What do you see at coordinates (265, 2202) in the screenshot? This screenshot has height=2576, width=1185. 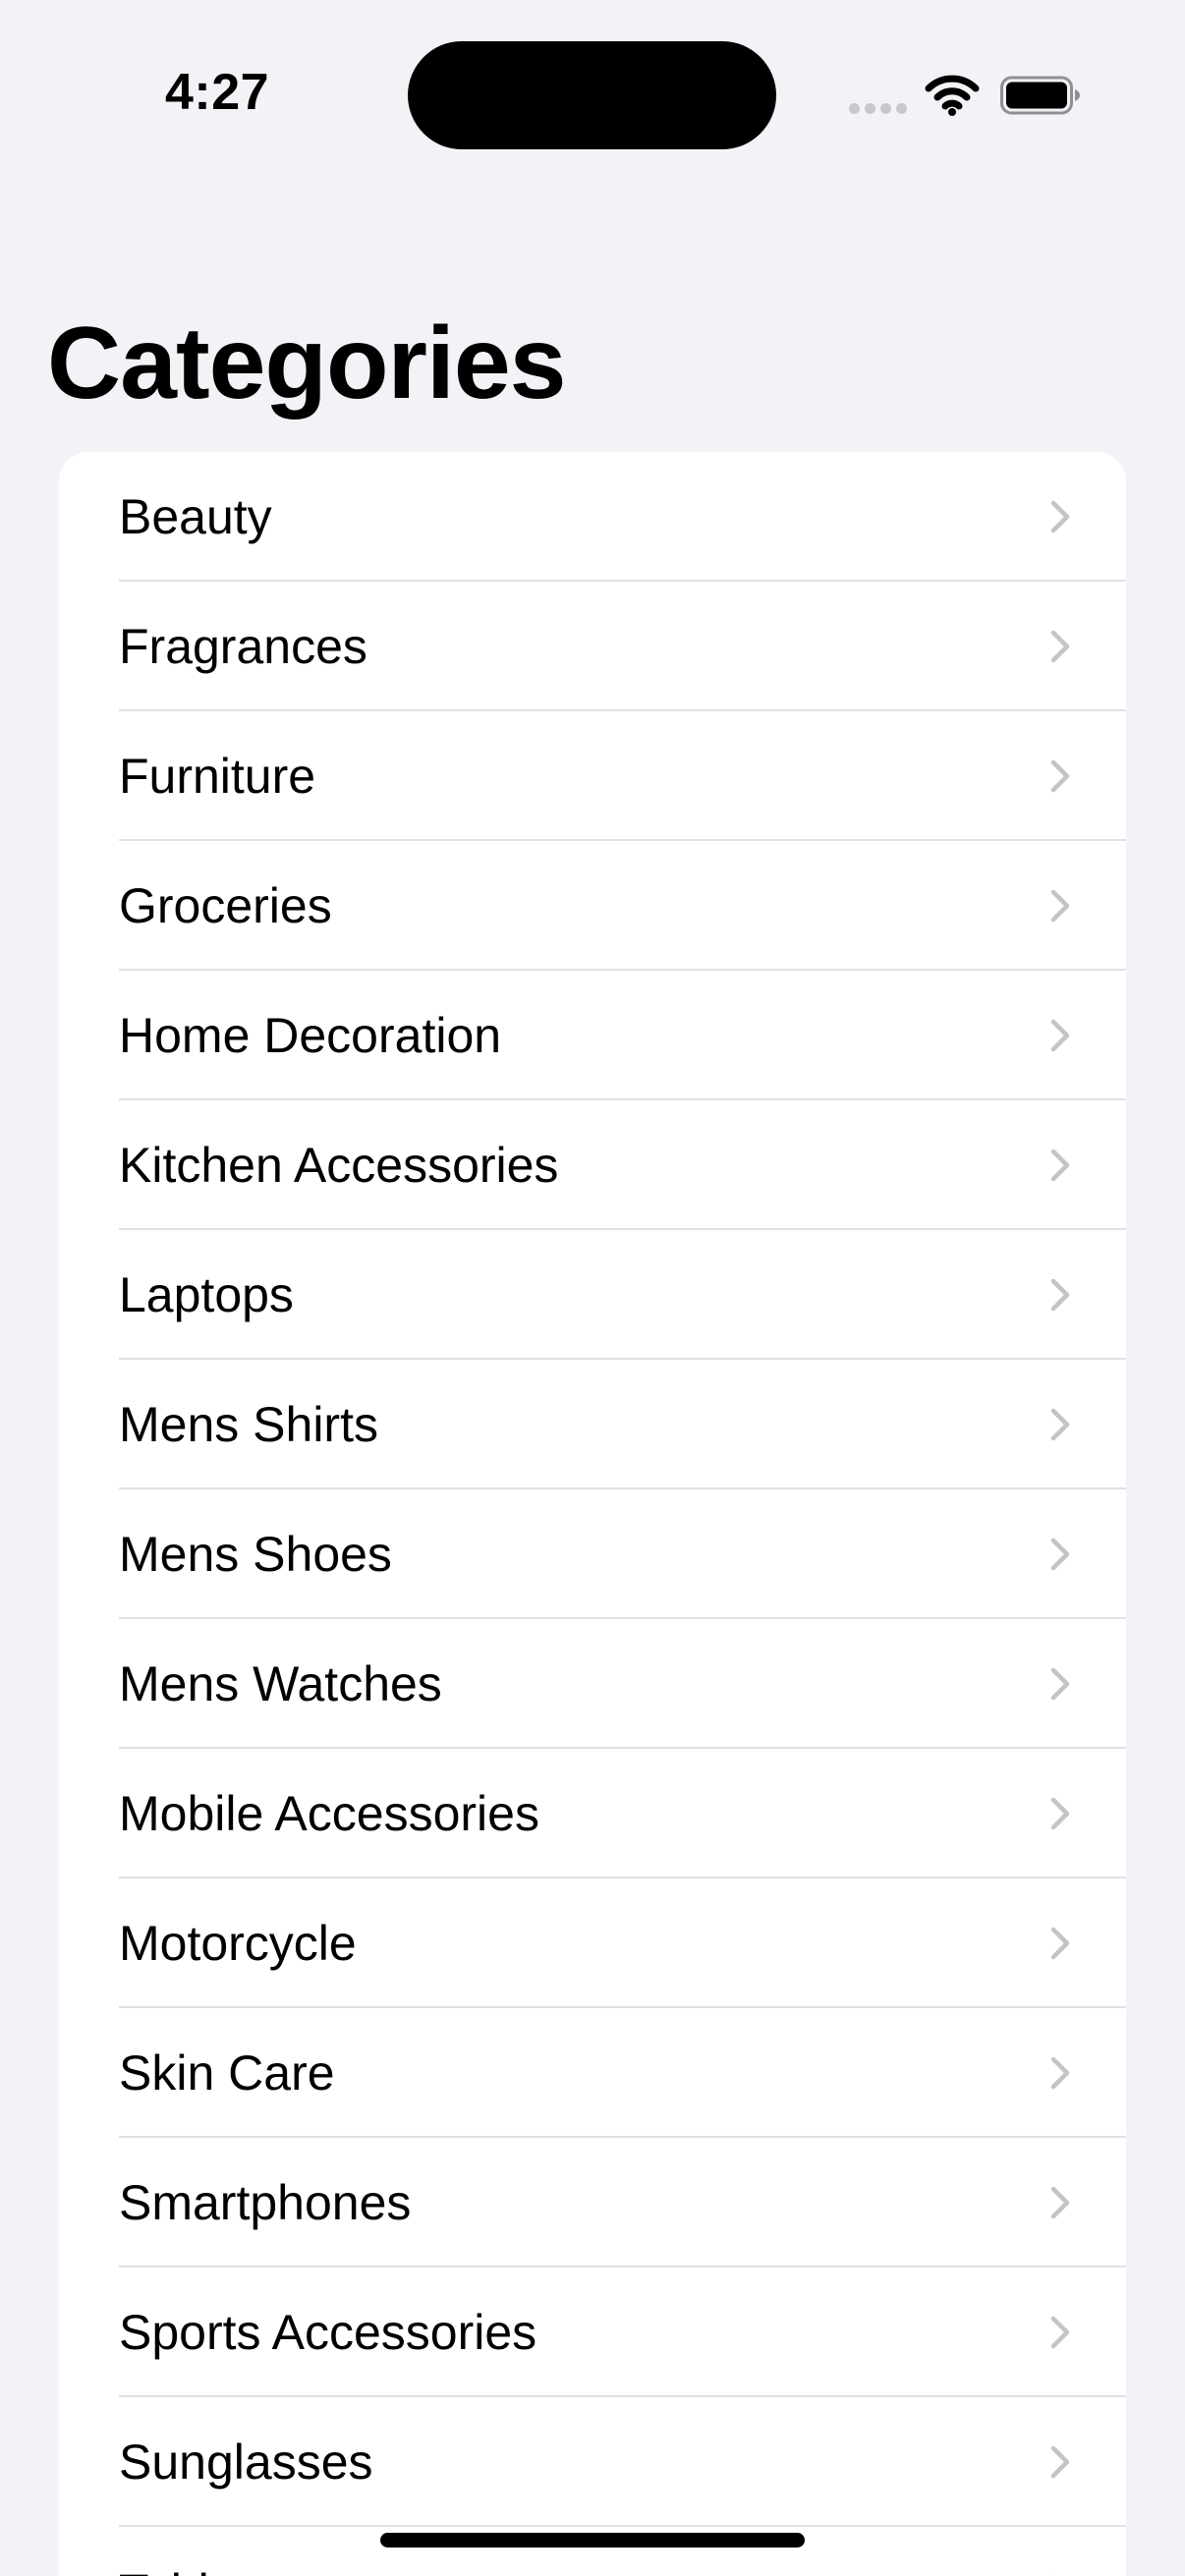 I see `category-row-label: Smartphones` at bounding box center [265, 2202].